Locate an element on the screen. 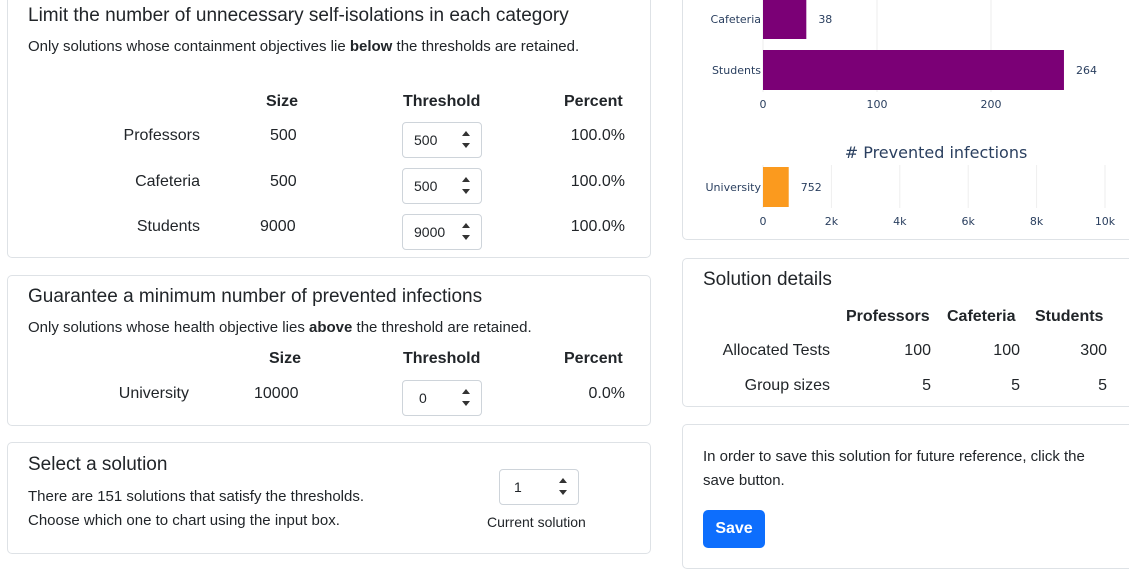 This screenshot has width=1129, height=572. isolation-chart: 0 100 200 Cafeteria 38 Students 264 is located at coordinates (904, 55).